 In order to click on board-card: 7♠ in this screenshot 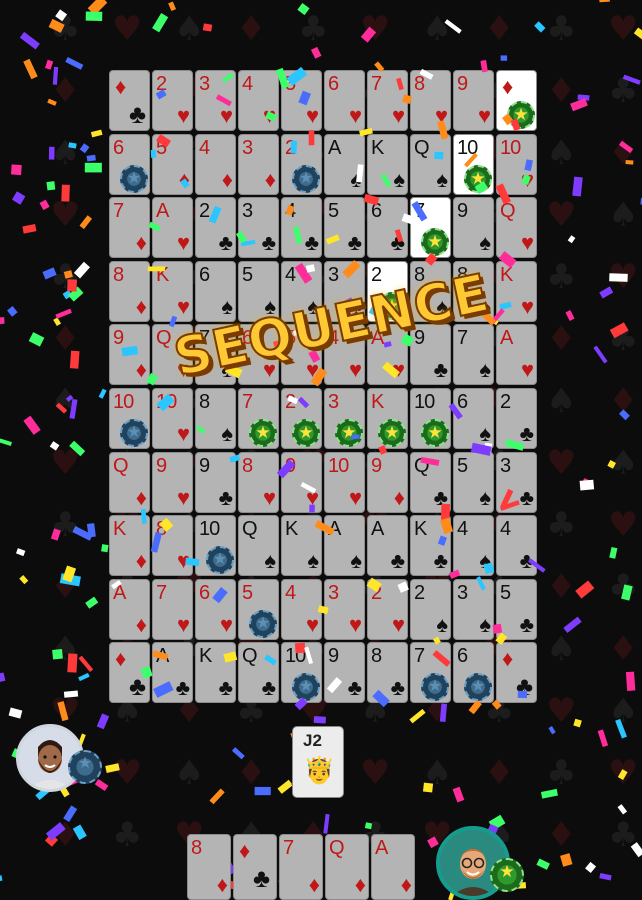, I will do `click(430, 228)`.